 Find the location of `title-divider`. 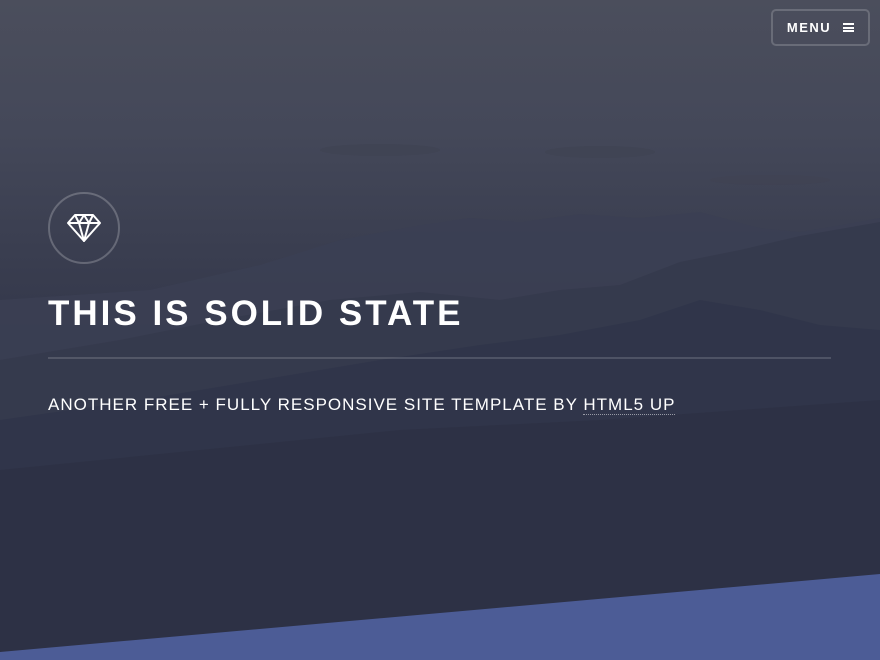

title-divider is located at coordinates (439, 358).